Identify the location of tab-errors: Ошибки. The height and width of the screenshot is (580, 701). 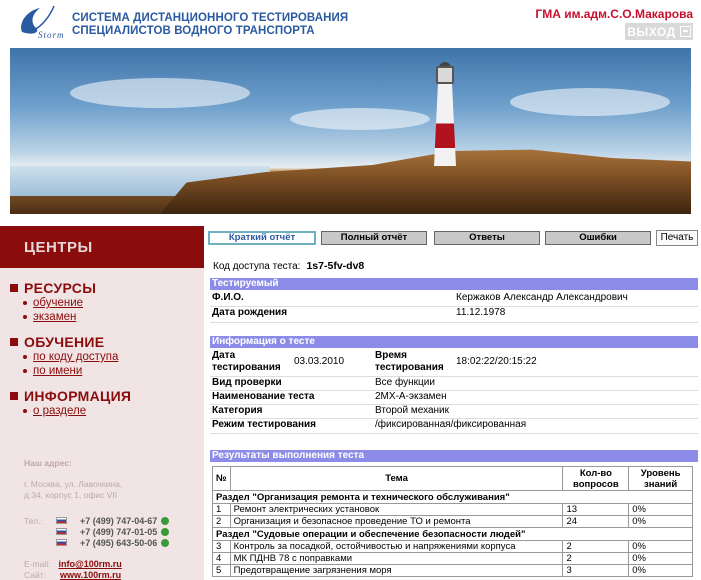
(598, 238).